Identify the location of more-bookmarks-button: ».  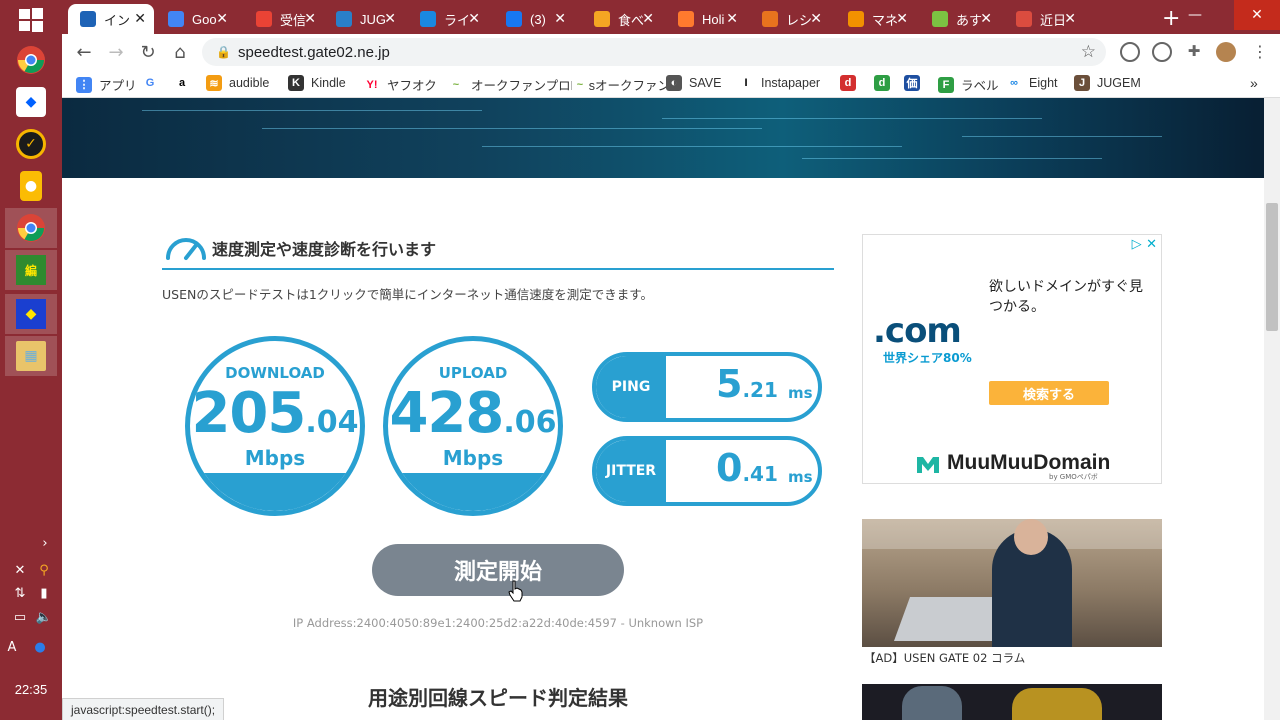
(1254, 83).